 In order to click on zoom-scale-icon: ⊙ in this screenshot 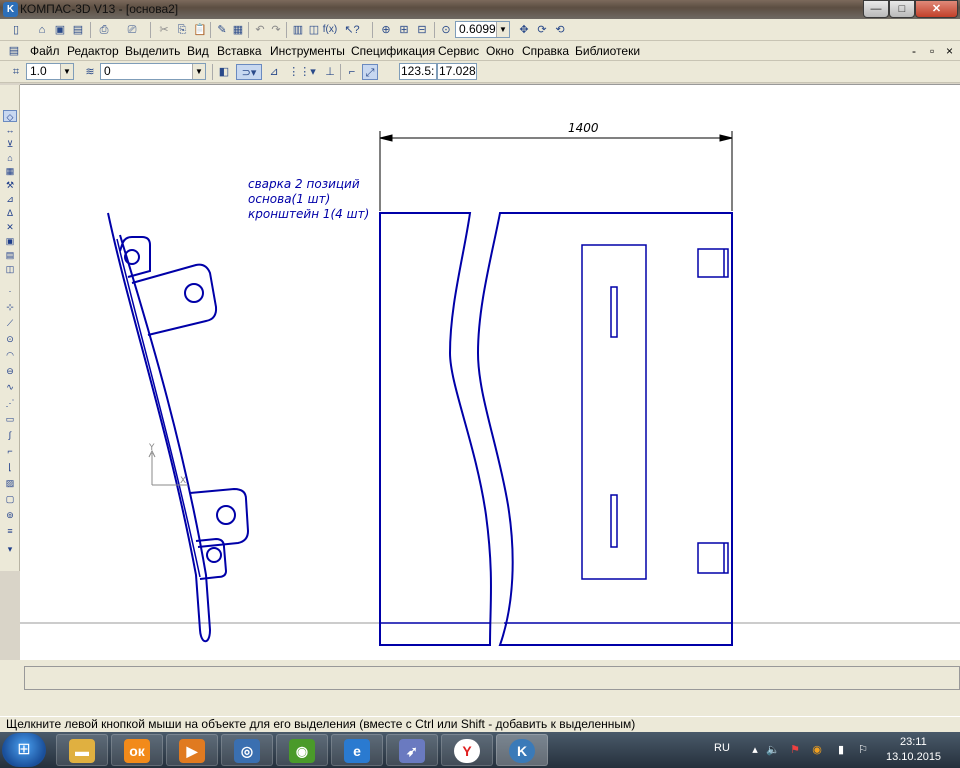, I will do `click(446, 30)`.